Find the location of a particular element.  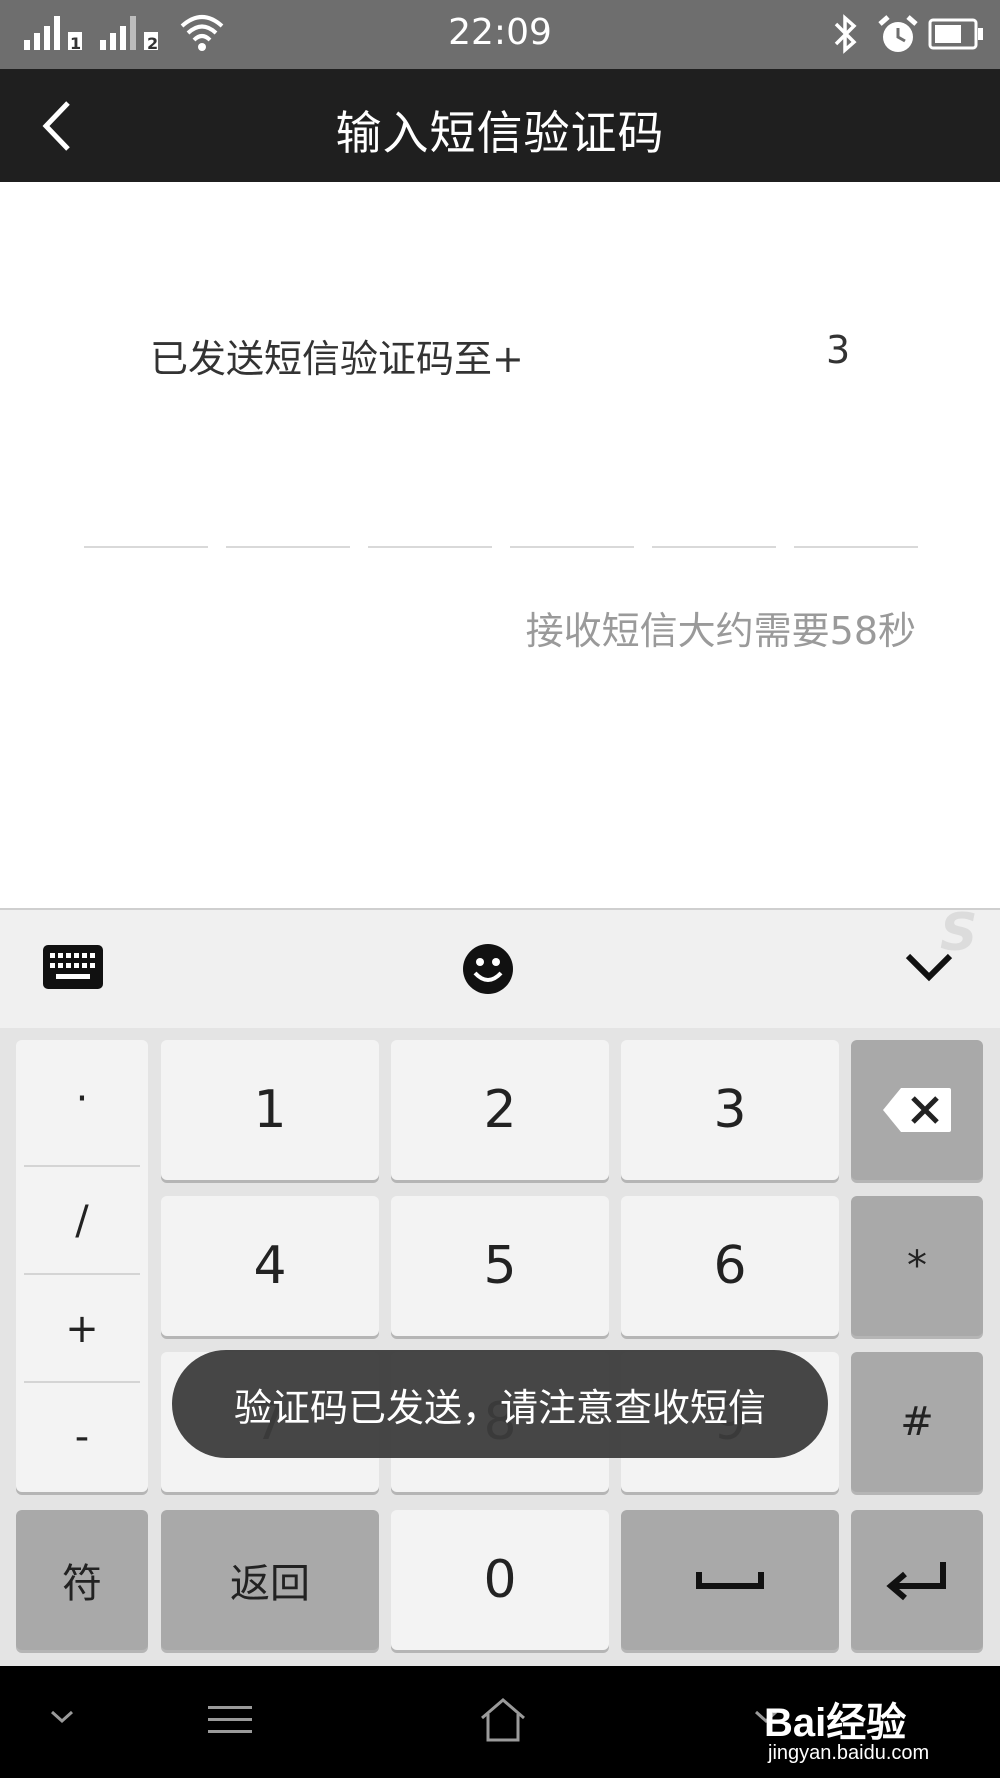

smiley-icon is located at coordinates (488, 969).